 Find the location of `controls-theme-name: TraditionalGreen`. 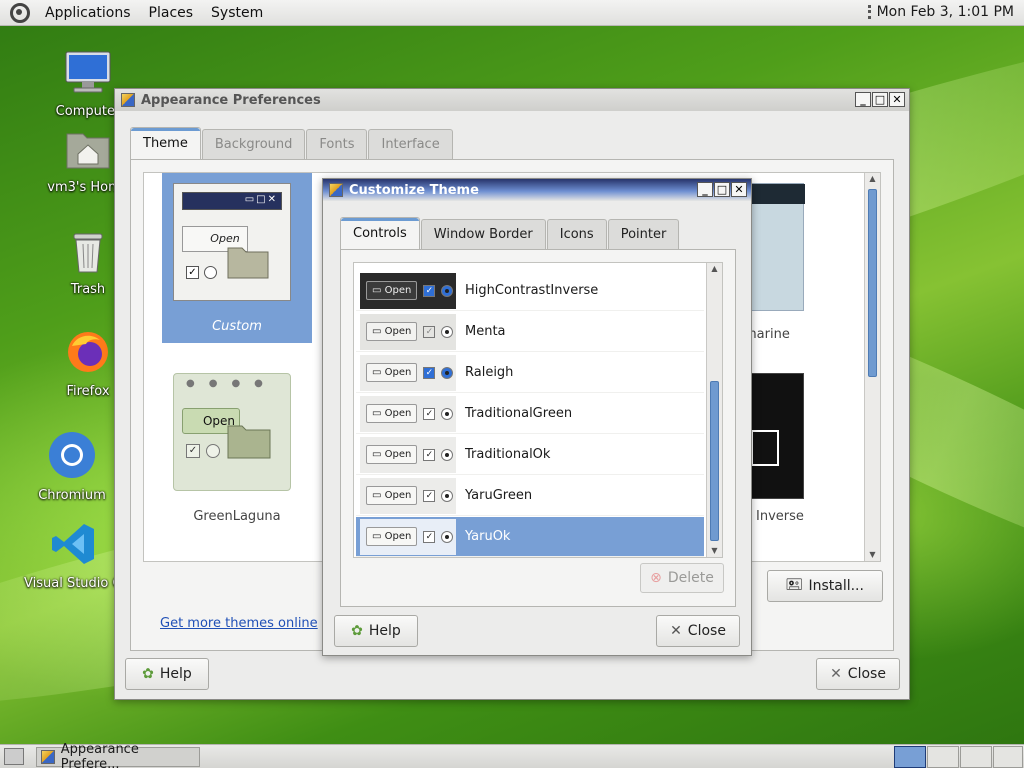

controls-theme-name: TraditionalGreen is located at coordinates (519, 413).